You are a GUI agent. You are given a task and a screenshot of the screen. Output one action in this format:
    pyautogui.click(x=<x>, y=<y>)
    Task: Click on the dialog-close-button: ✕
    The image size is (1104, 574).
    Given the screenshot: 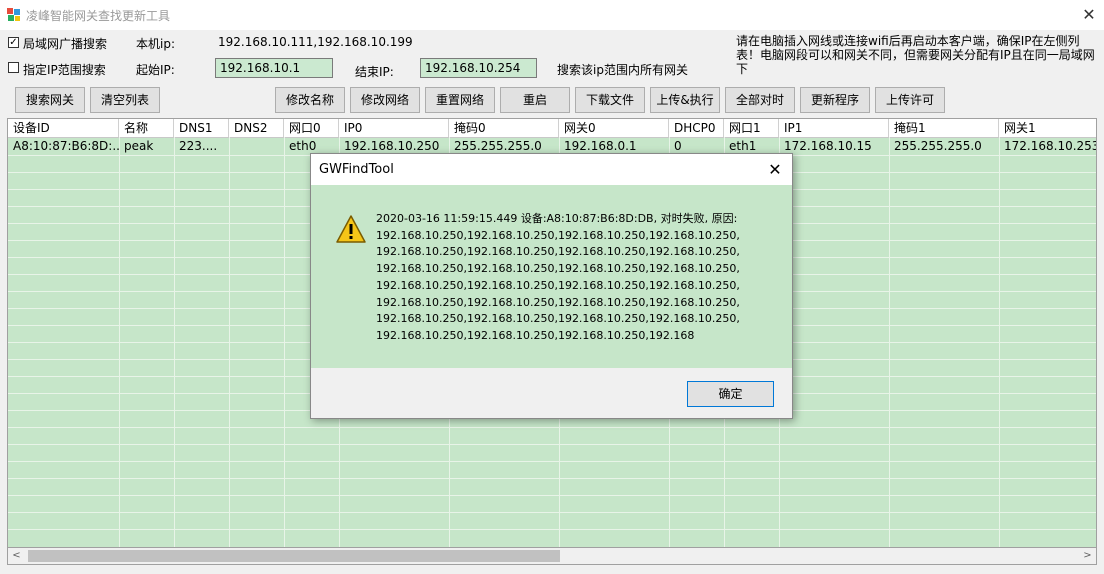 What is the action you would take?
    pyautogui.click(x=775, y=170)
    